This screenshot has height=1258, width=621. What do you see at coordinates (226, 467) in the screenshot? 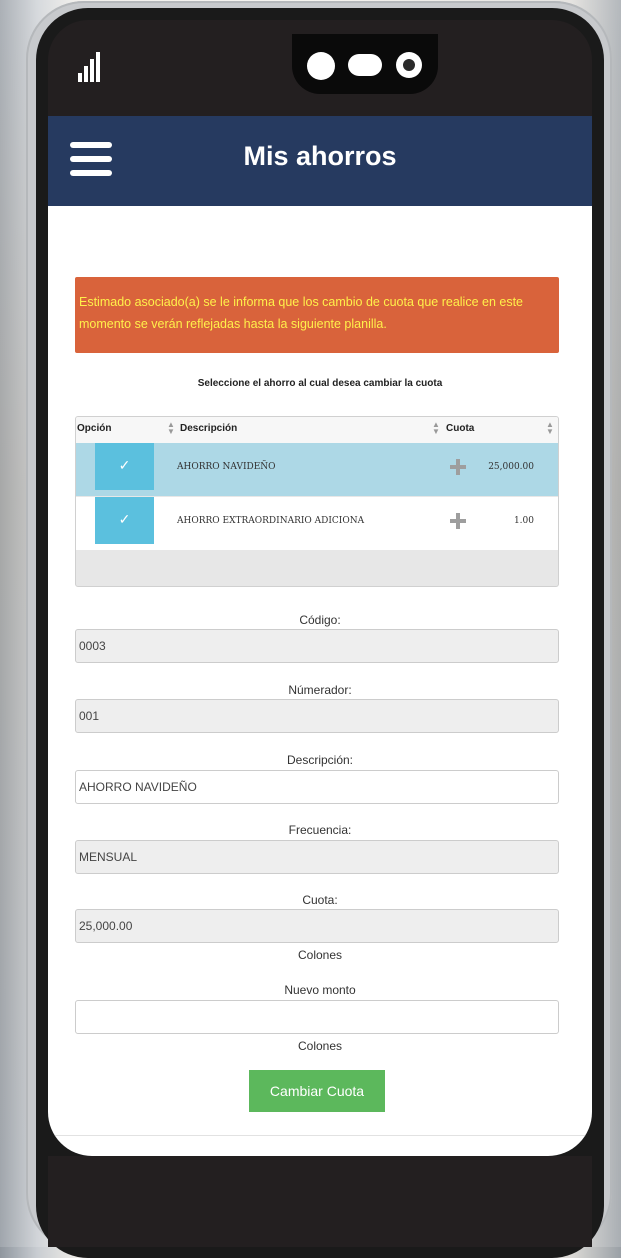
I see `row-description: AHORRO NAVIDEÑO` at bounding box center [226, 467].